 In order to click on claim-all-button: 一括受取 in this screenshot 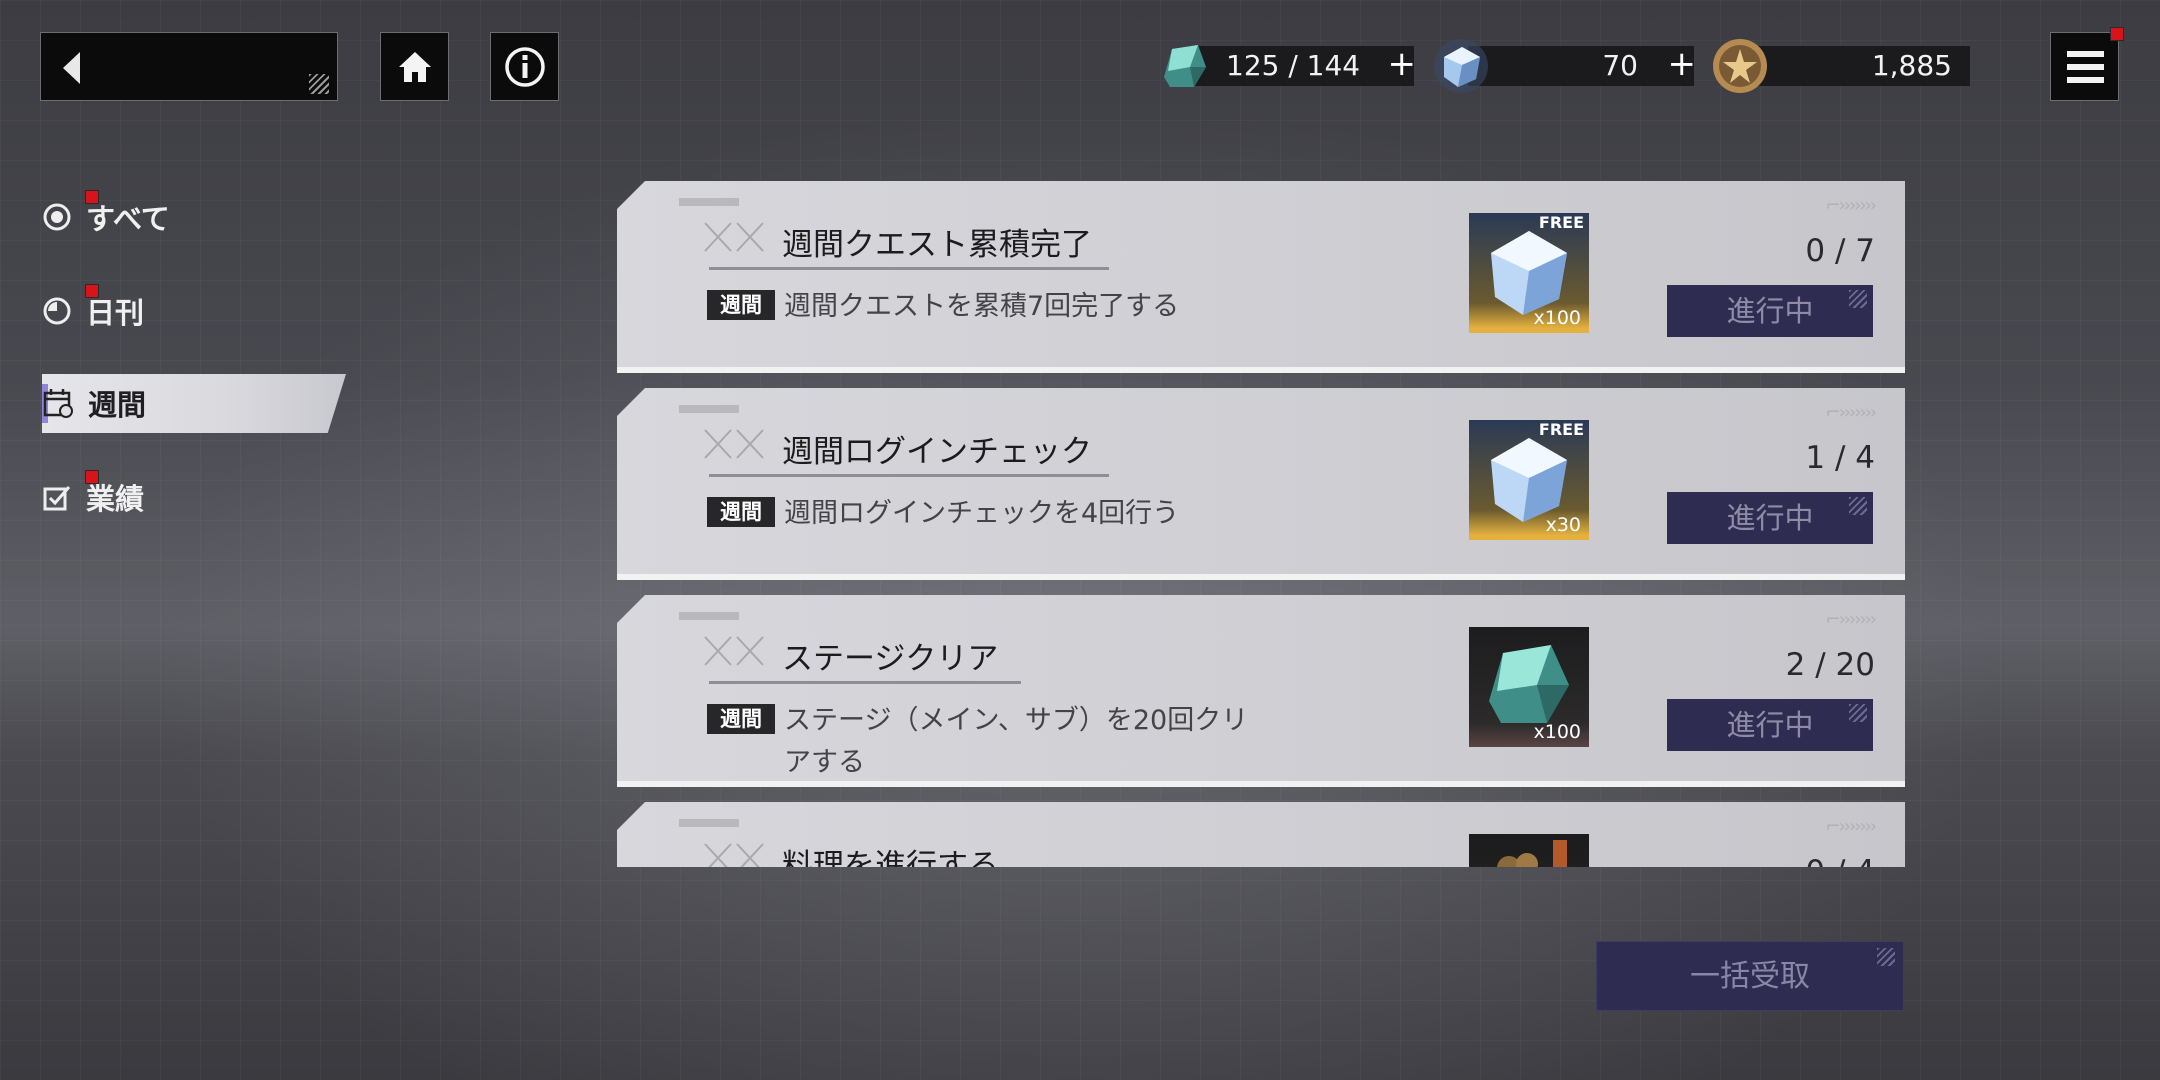, I will do `click(1750, 976)`.